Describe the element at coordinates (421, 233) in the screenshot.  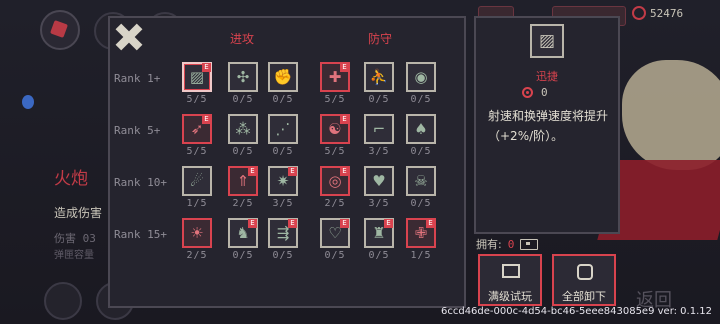
I see `talent-tile: ✙ E` at that location.